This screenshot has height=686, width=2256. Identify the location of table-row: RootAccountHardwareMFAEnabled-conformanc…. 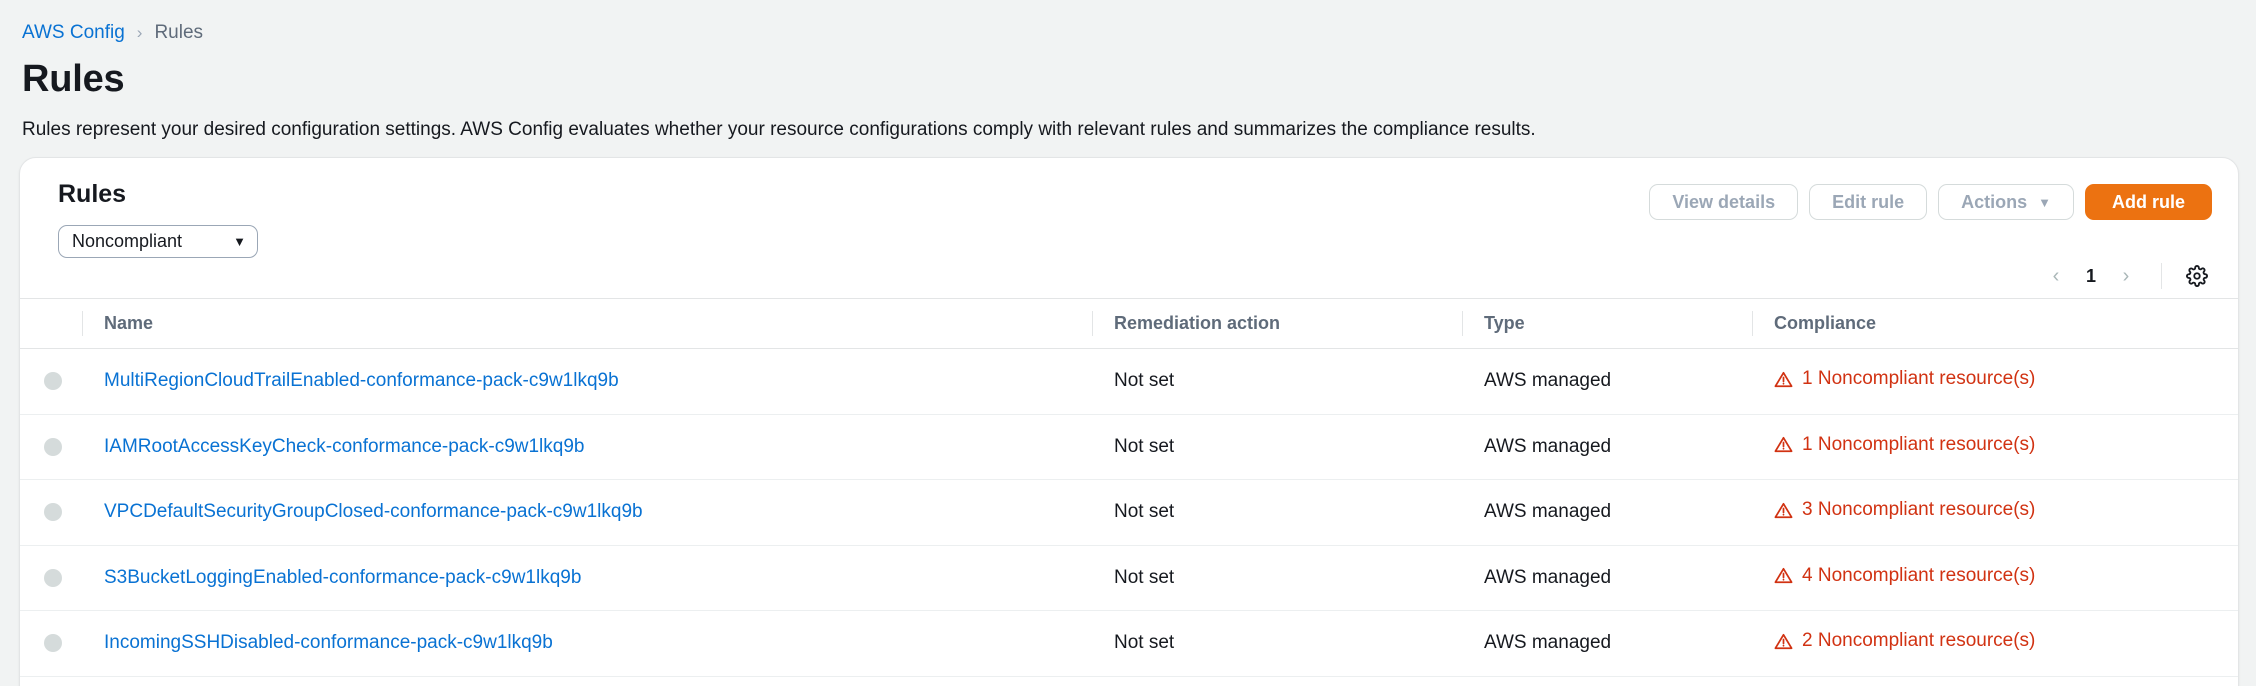
(1129, 681).